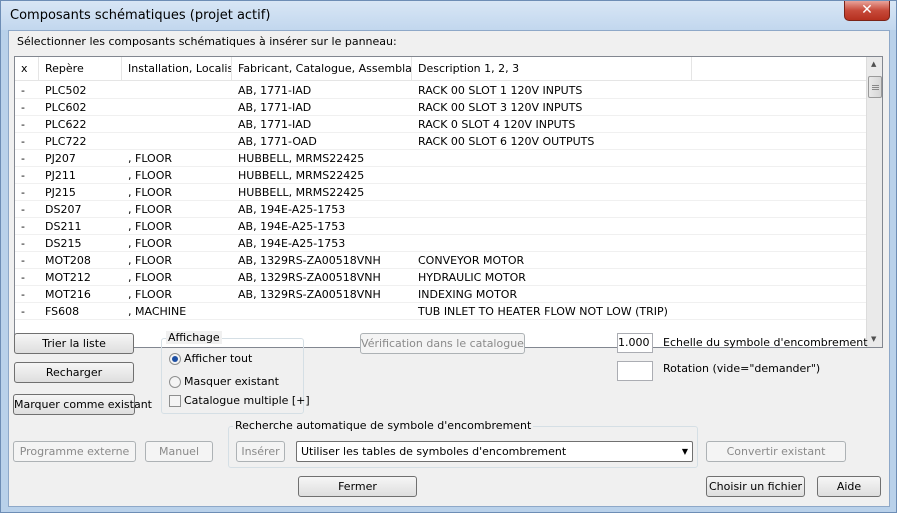 The width and height of the screenshot is (897, 513). I want to click on table-row: - DS207 , FLOOR AB, 194E-A25-1753, so click(441, 209).